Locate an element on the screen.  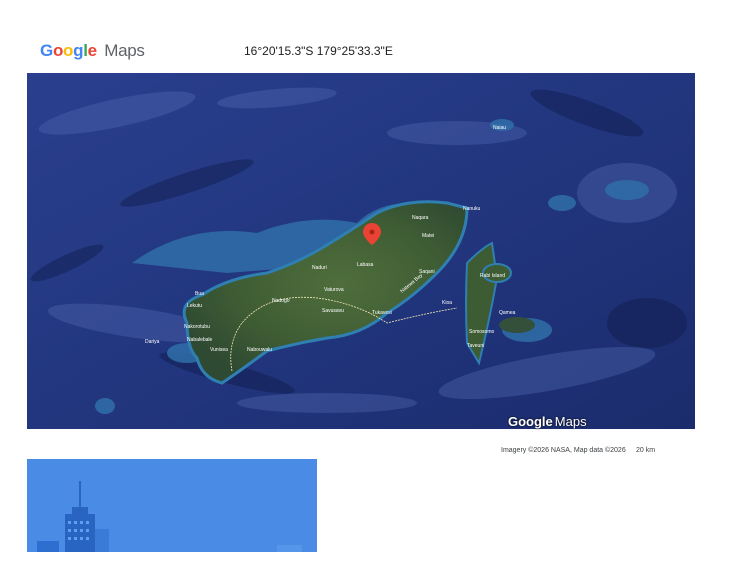
label-naiau: Naiau is located at coordinates (499, 128).